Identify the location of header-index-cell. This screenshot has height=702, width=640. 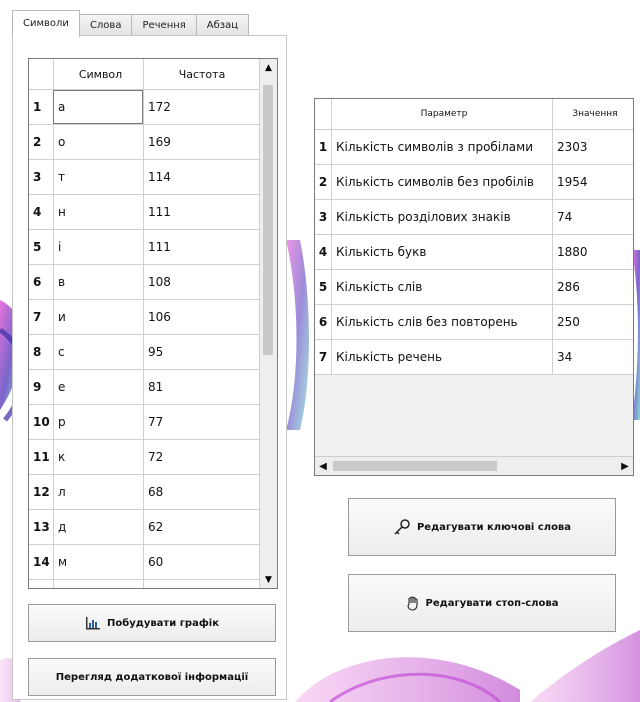
(323, 114).